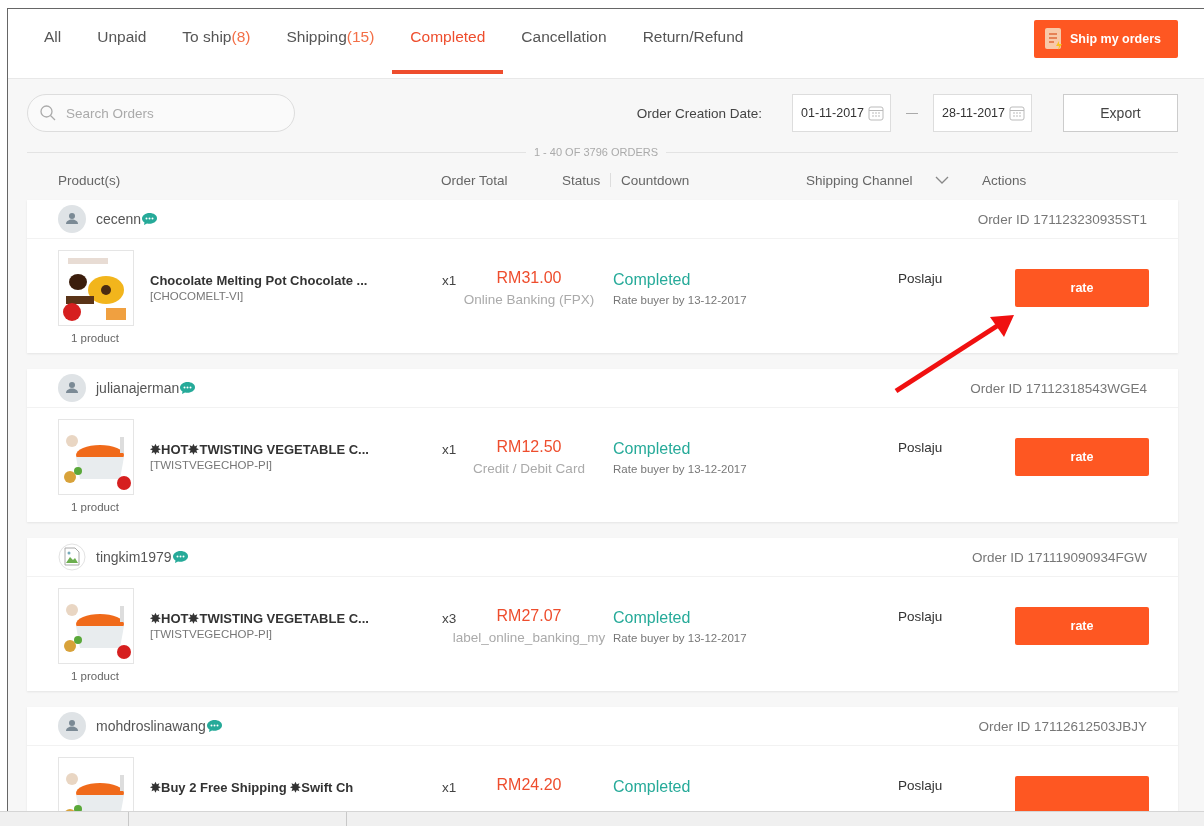  What do you see at coordinates (529, 616) in the screenshot?
I see `order-total: RM27.07` at bounding box center [529, 616].